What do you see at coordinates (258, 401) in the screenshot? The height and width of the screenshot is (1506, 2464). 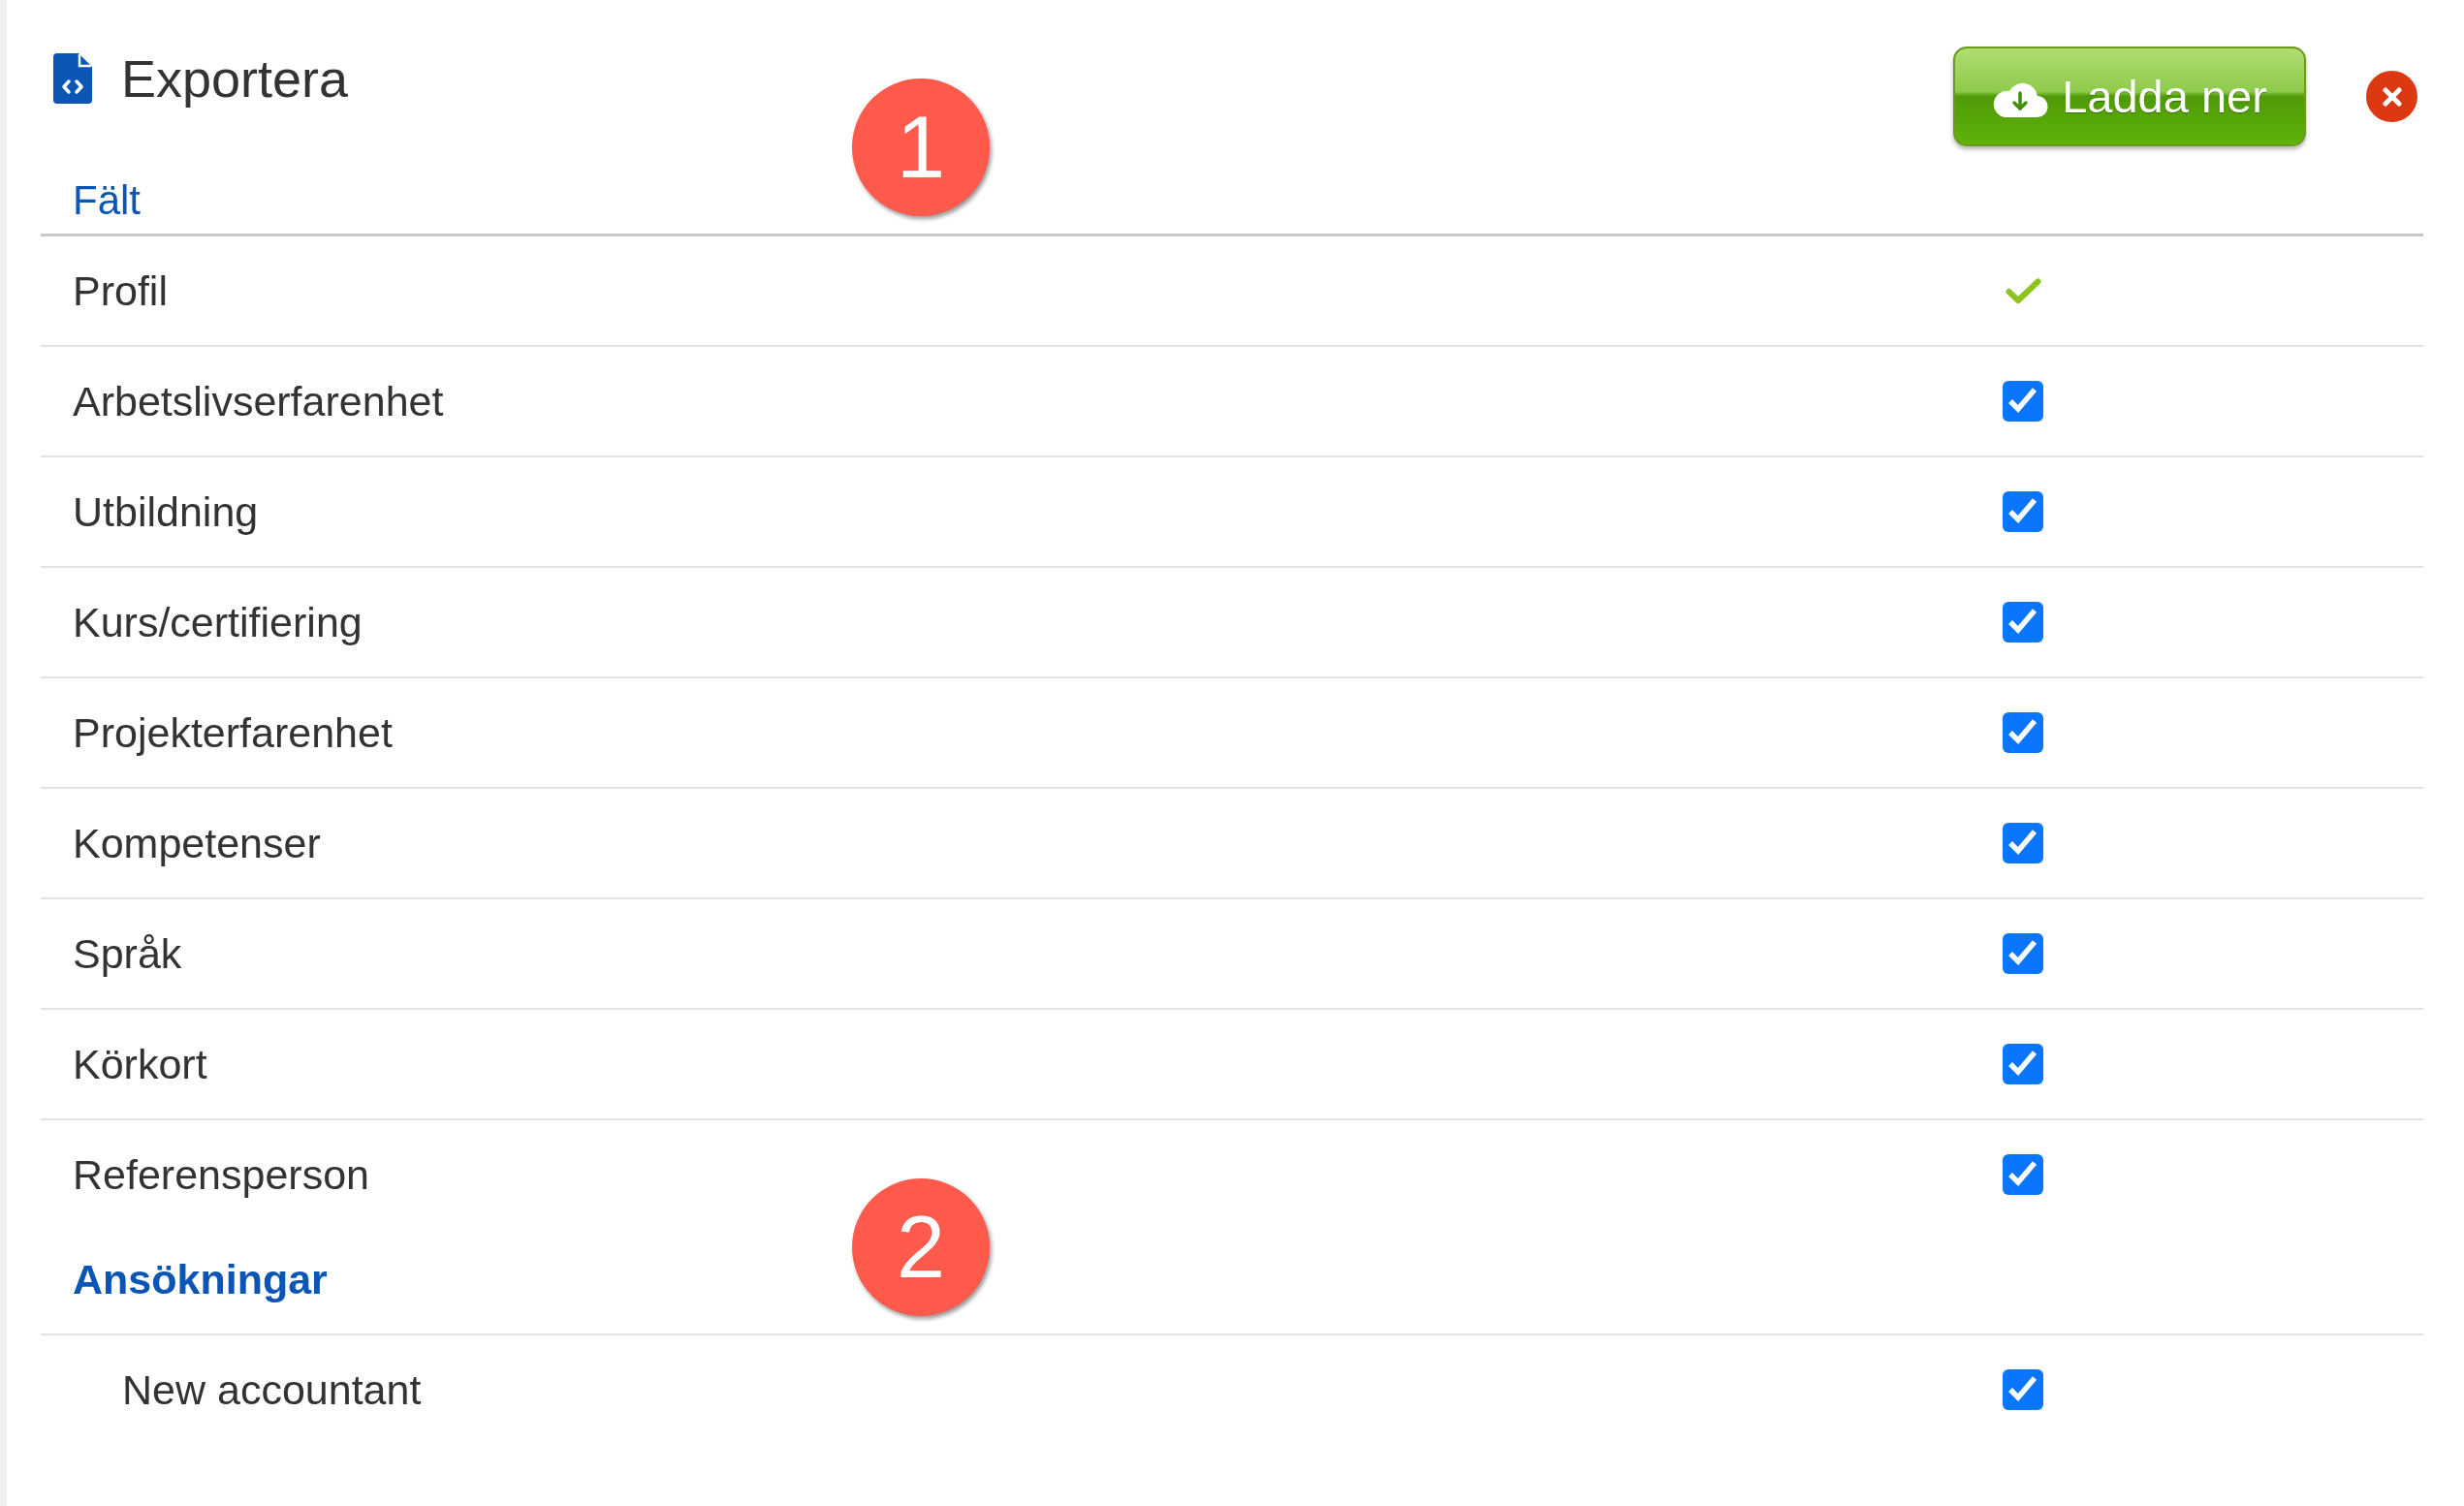 I see `field-label: Arbetslivserfarenhet` at bounding box center [258, 401].